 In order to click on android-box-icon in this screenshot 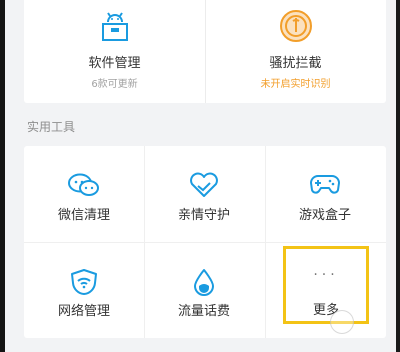, I will do `click(114, 26)`.